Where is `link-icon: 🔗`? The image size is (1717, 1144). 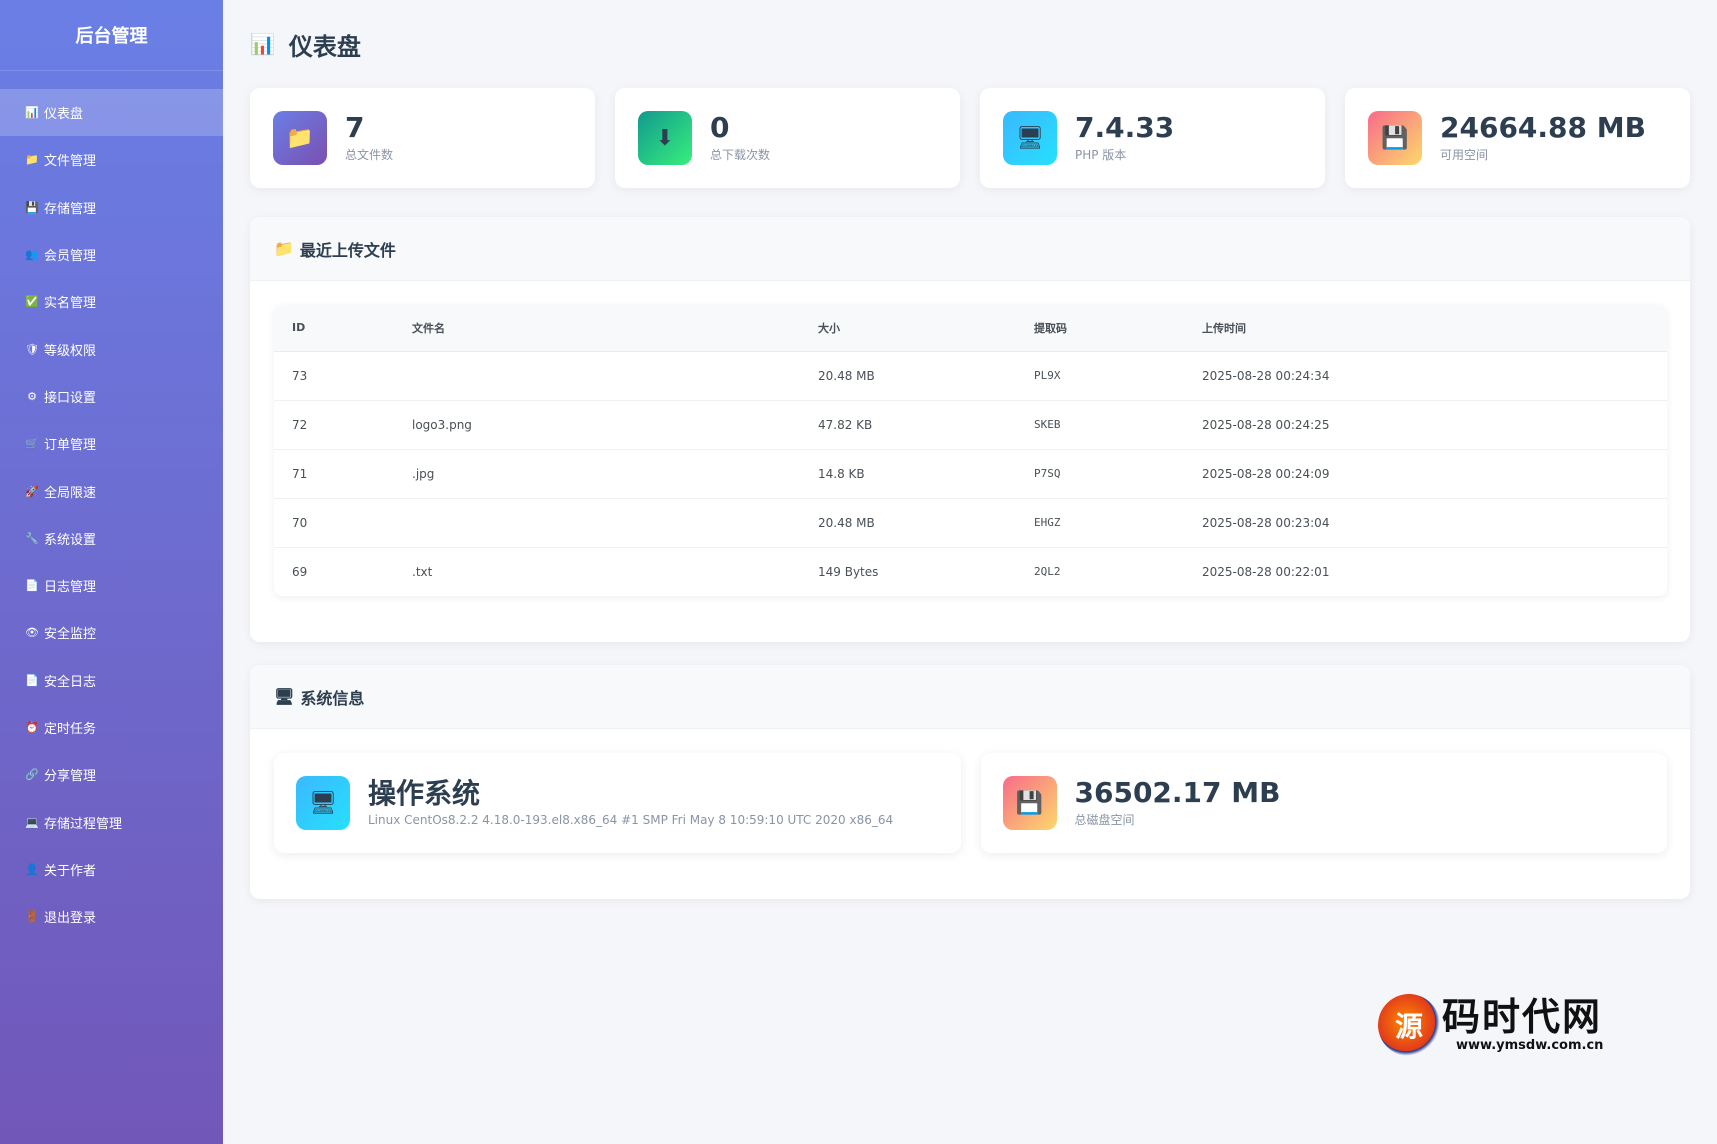 link-icon: 🔗 is located at coordinates (32, 775).